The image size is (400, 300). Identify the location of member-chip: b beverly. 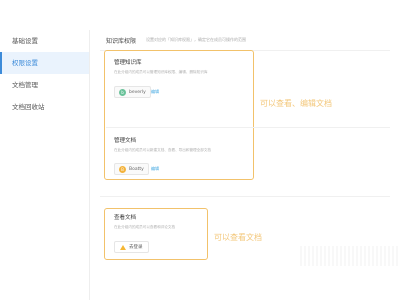
(132, 92).